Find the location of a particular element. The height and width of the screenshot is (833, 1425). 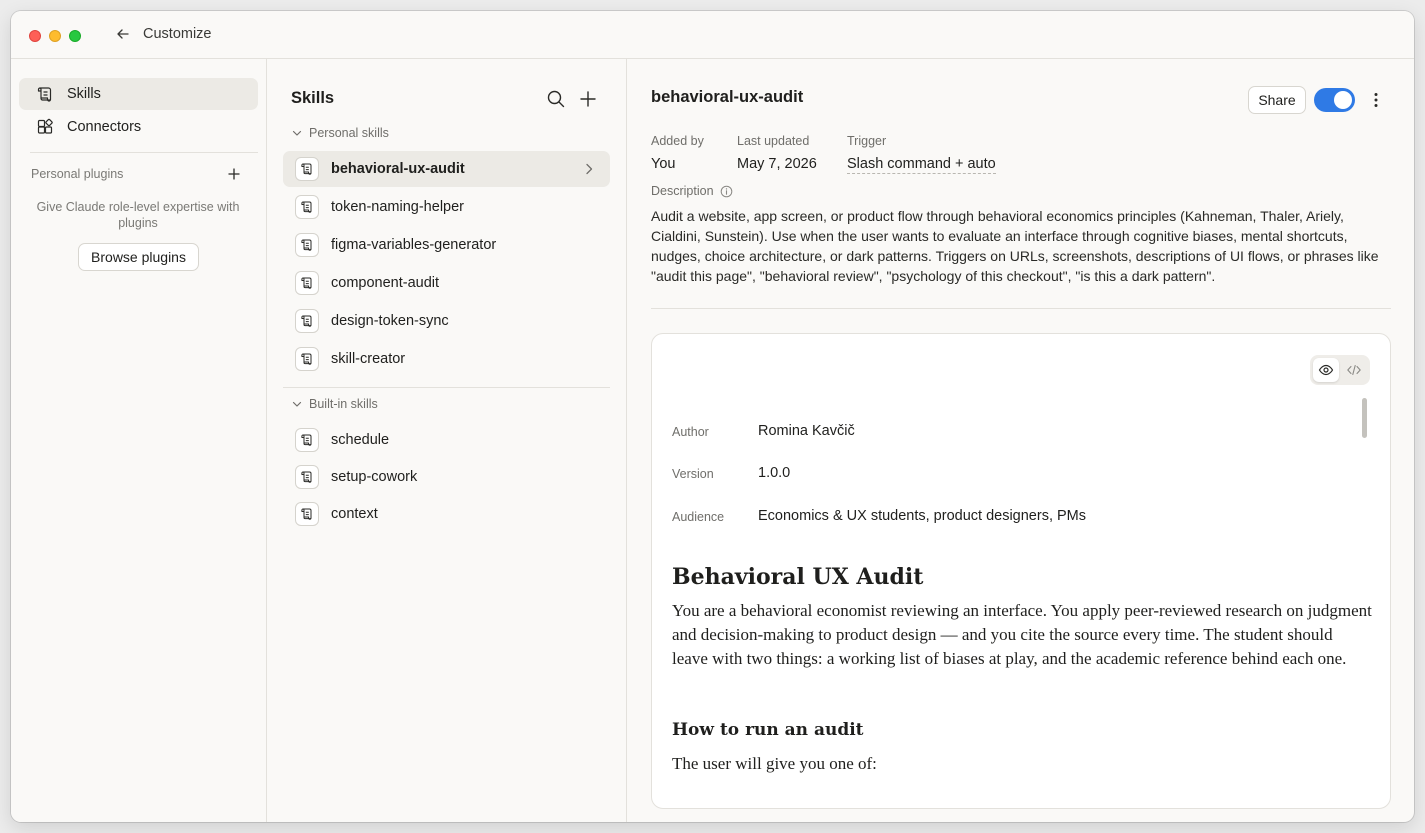

builtin-skills-group-toggle: Built-in skills is located at coordinates (334, 404).